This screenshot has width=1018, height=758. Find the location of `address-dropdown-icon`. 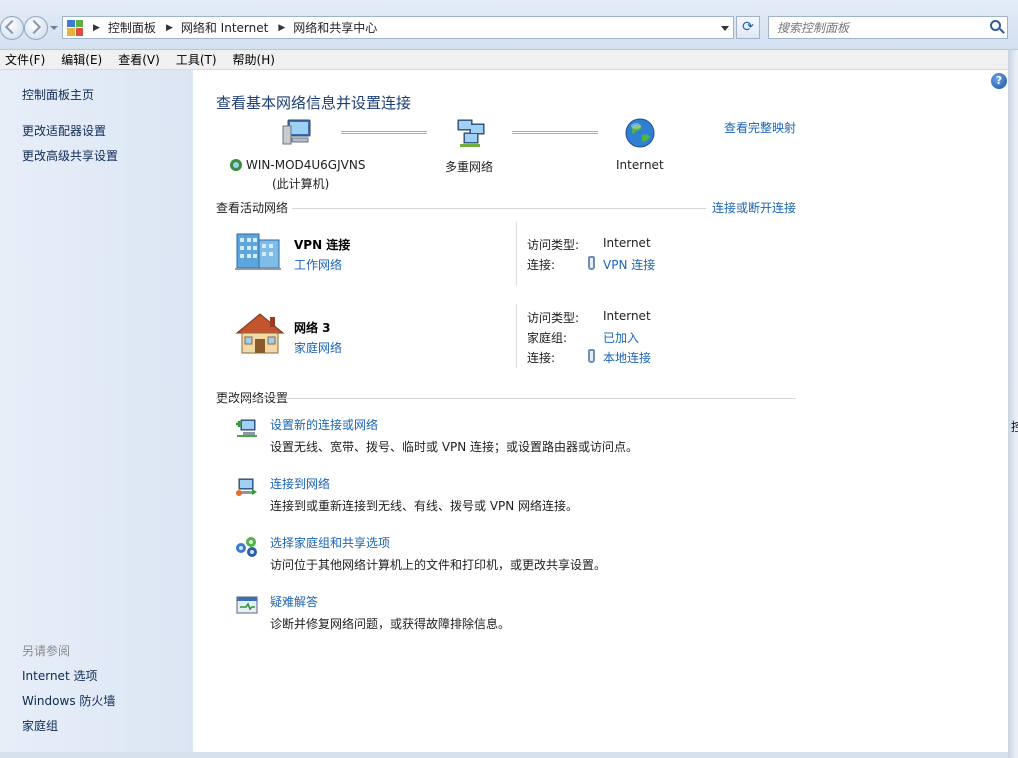

address-dropdown-icon is located at coordinates (725, 28).